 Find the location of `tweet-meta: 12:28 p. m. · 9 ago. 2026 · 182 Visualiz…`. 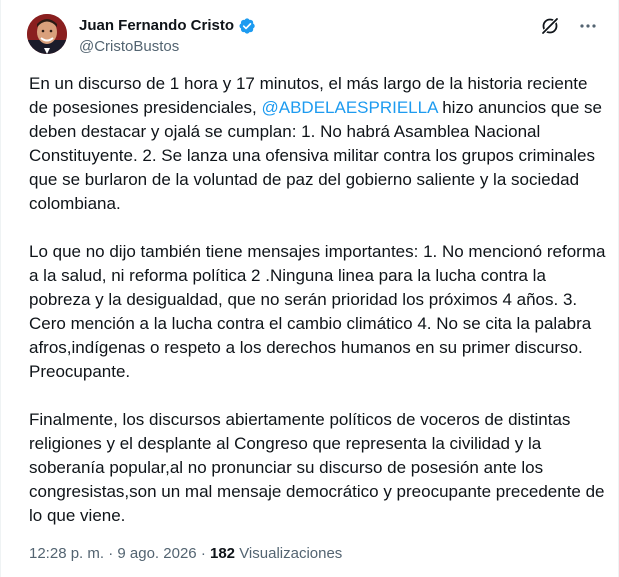

tweet-meta: 12:28 p. m. · 9 ago. 2026 · 182 Visualiz… is located at coordinates (185, 554).